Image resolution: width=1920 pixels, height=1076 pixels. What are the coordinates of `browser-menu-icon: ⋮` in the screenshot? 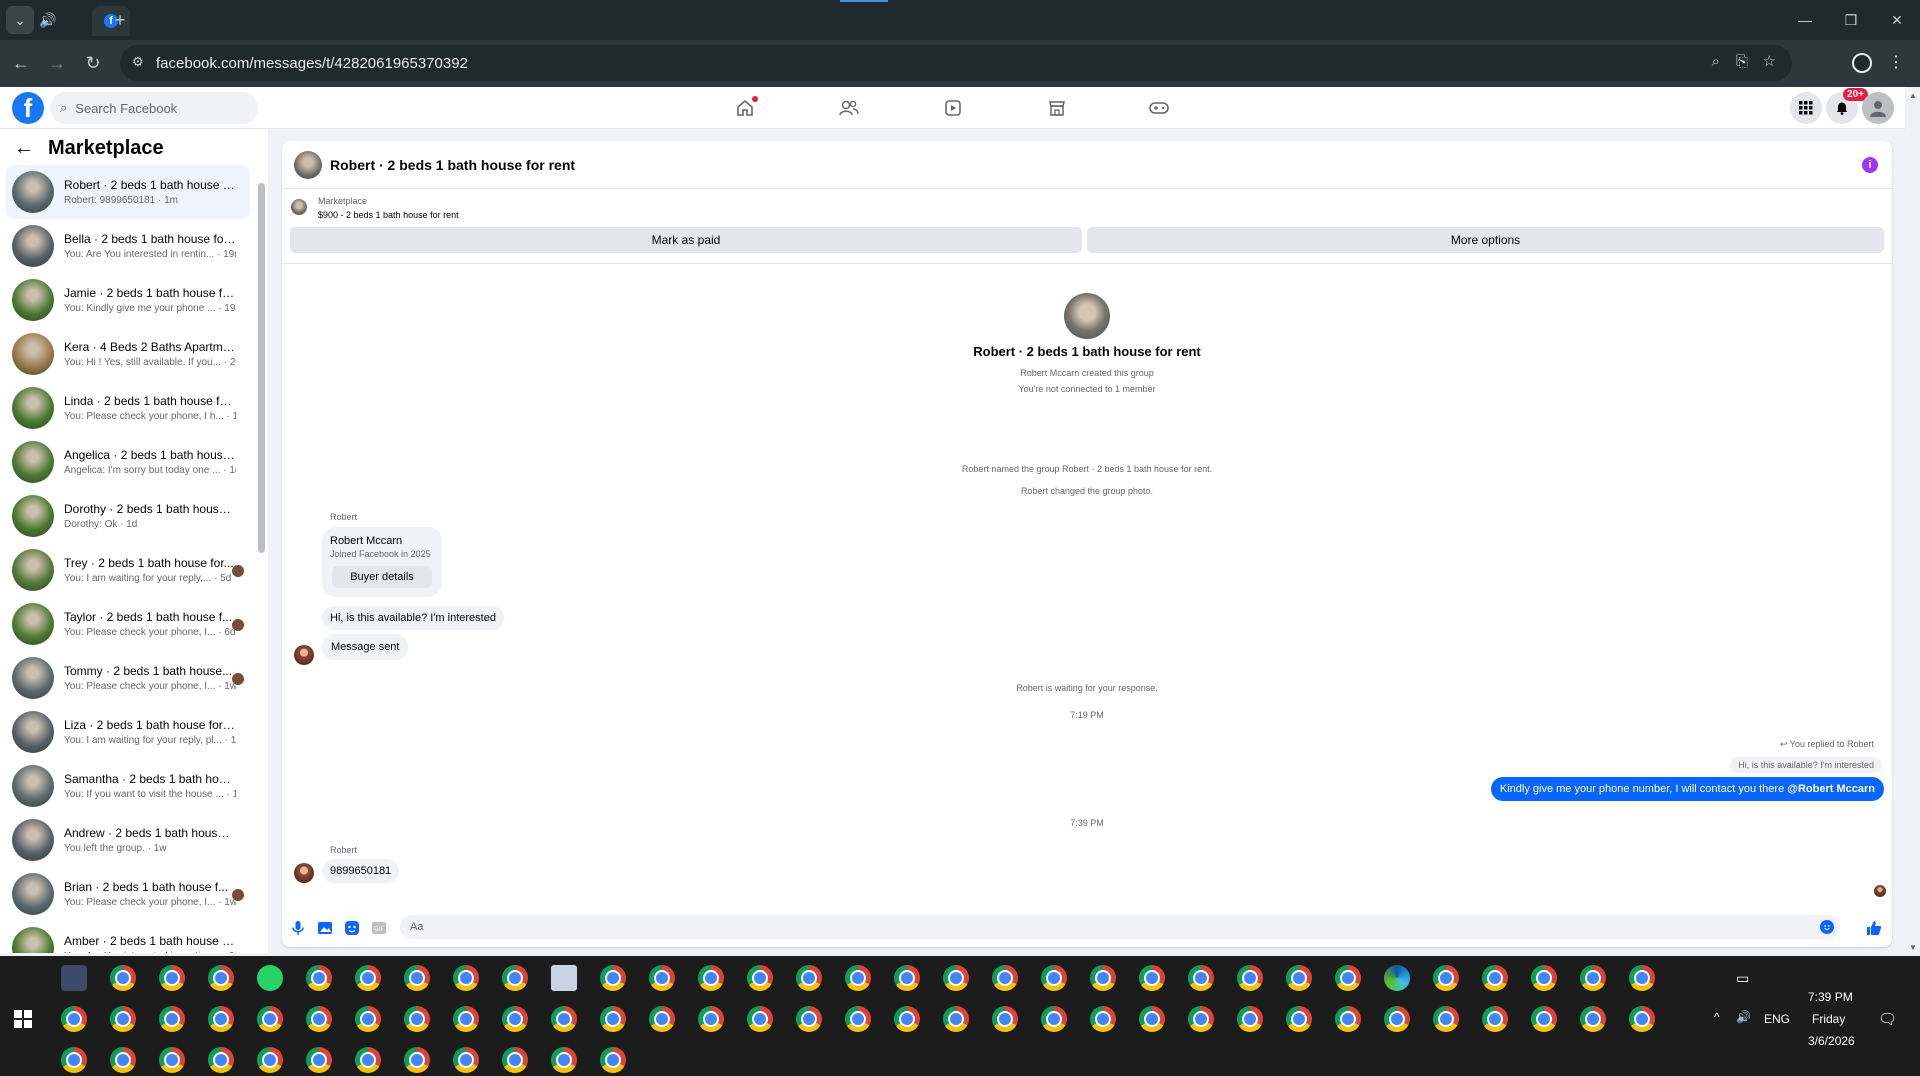 It's located at (1896, 62).